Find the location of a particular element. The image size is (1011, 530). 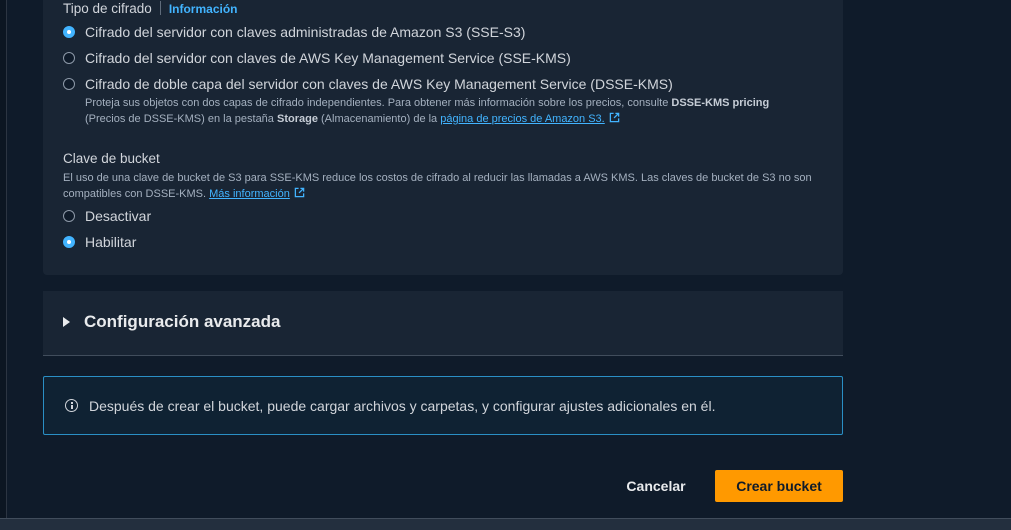

bucket-key-label: Clave de bucket is located at coordinates (111, 158).